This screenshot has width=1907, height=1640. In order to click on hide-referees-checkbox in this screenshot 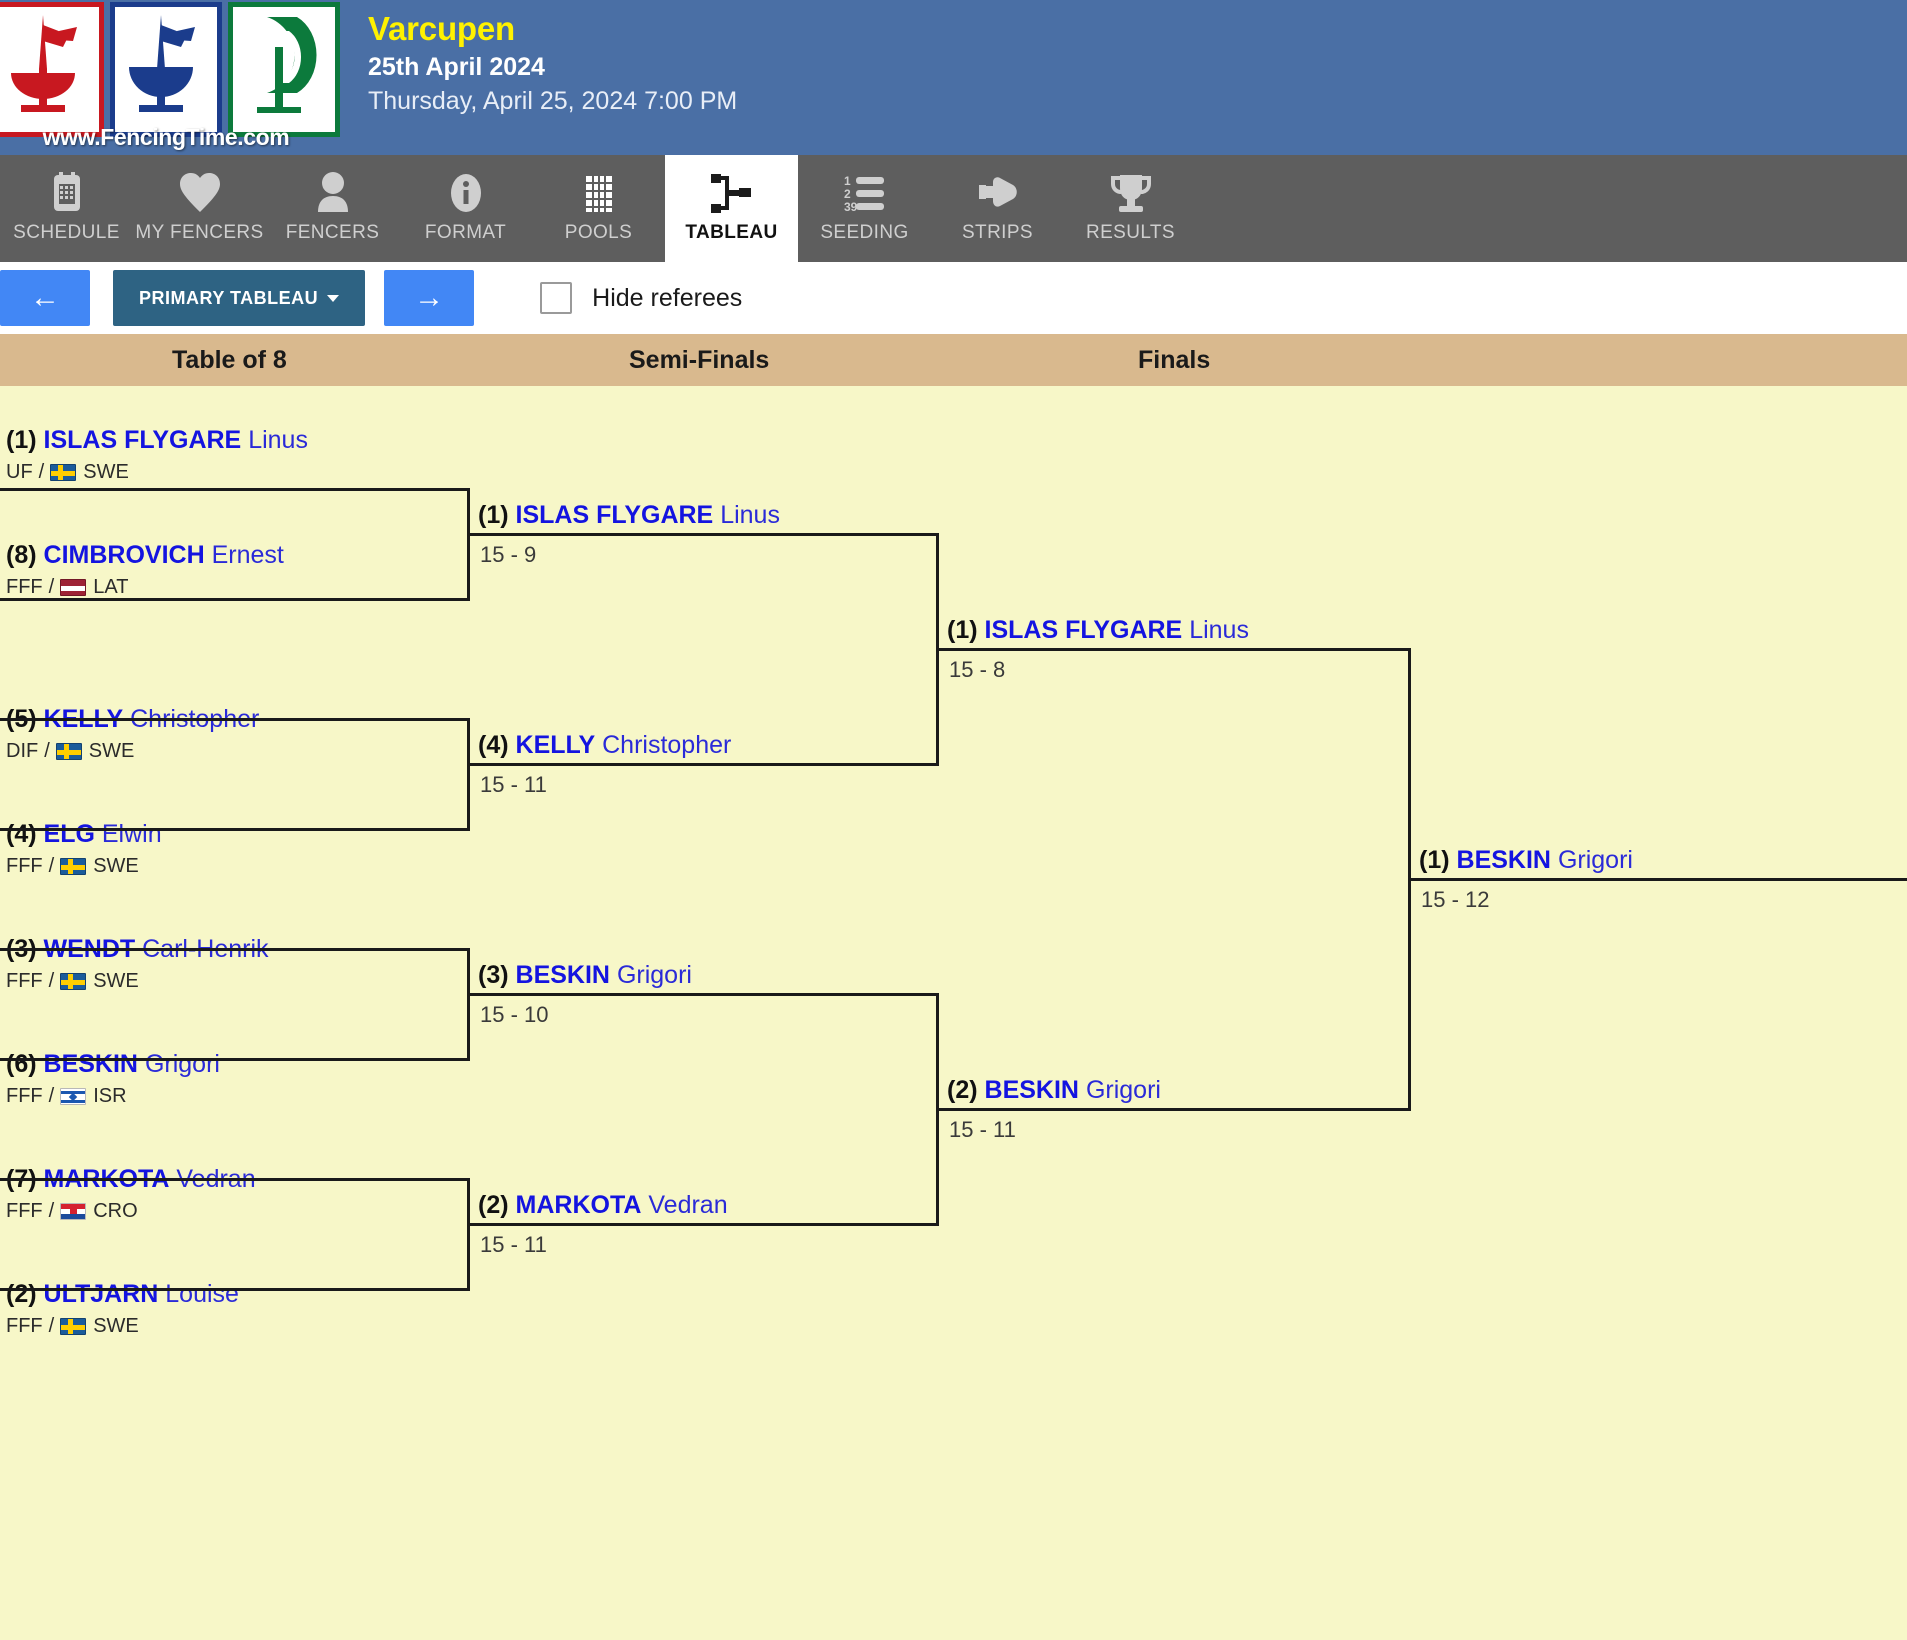, I will do `click(556, 298)`.